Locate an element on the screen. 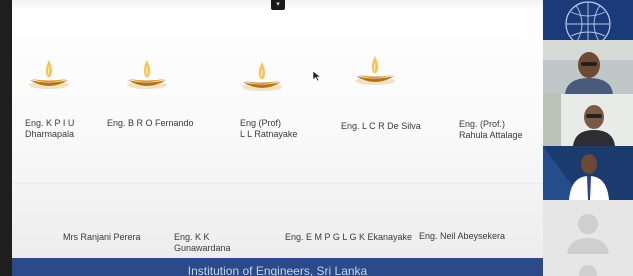  screen-share-toolbar-handle: ▾ is located at coordinates (278, 5).